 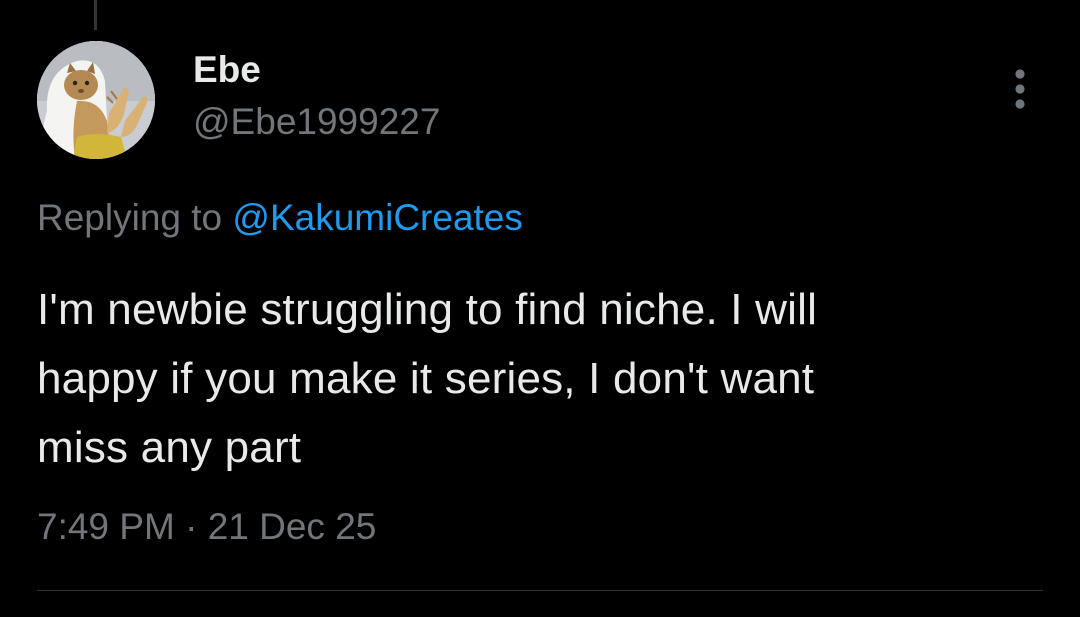 I want to click on replying-to-mention-link: @KakumiCreates, so click(x=377, y=217).